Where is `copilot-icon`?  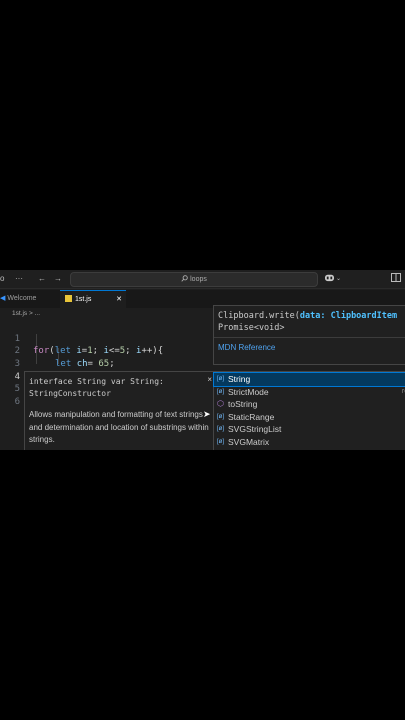
copilot-icon is located at coordinates (329, 278).